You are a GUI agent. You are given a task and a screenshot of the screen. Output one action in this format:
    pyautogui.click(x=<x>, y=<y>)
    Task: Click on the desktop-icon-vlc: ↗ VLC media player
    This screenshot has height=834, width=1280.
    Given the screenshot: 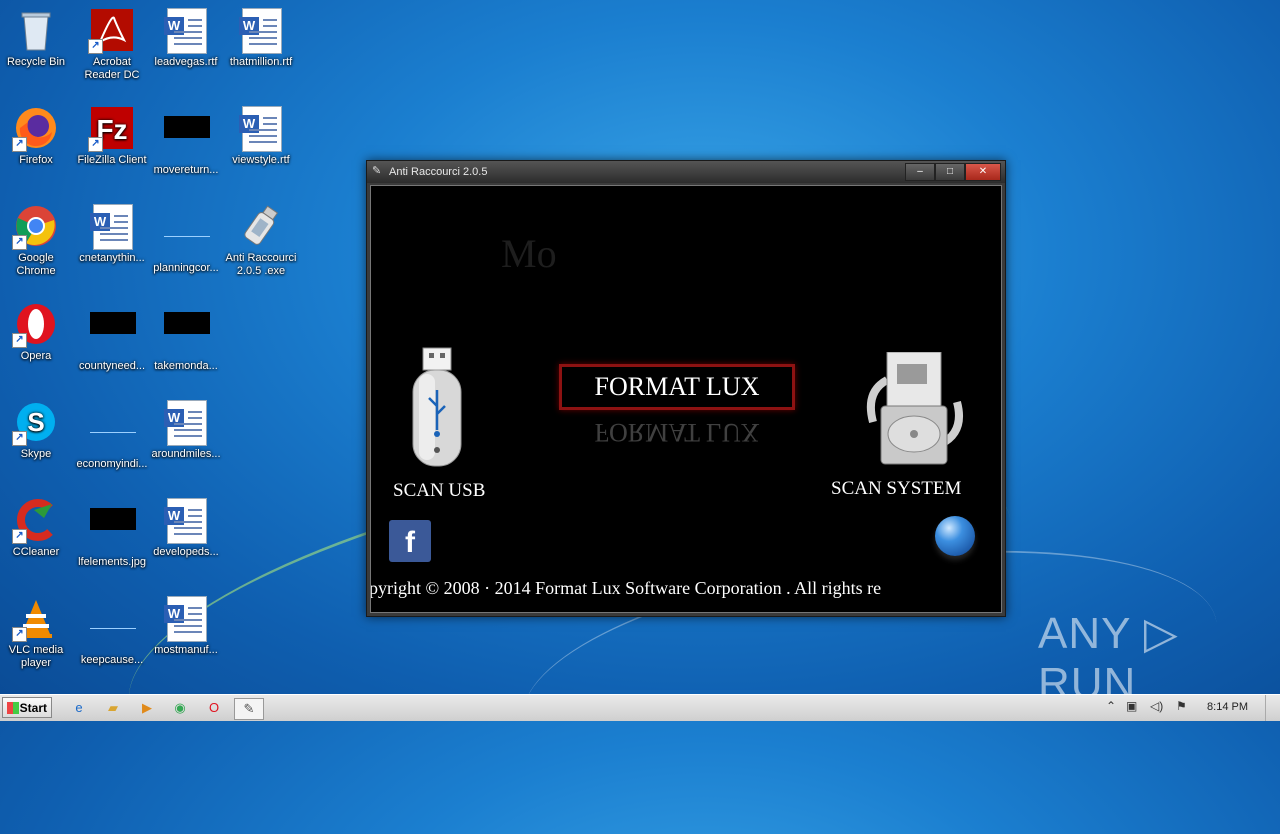 What is the action you would take?
    pyautogui.click(x=36, y=633)
    